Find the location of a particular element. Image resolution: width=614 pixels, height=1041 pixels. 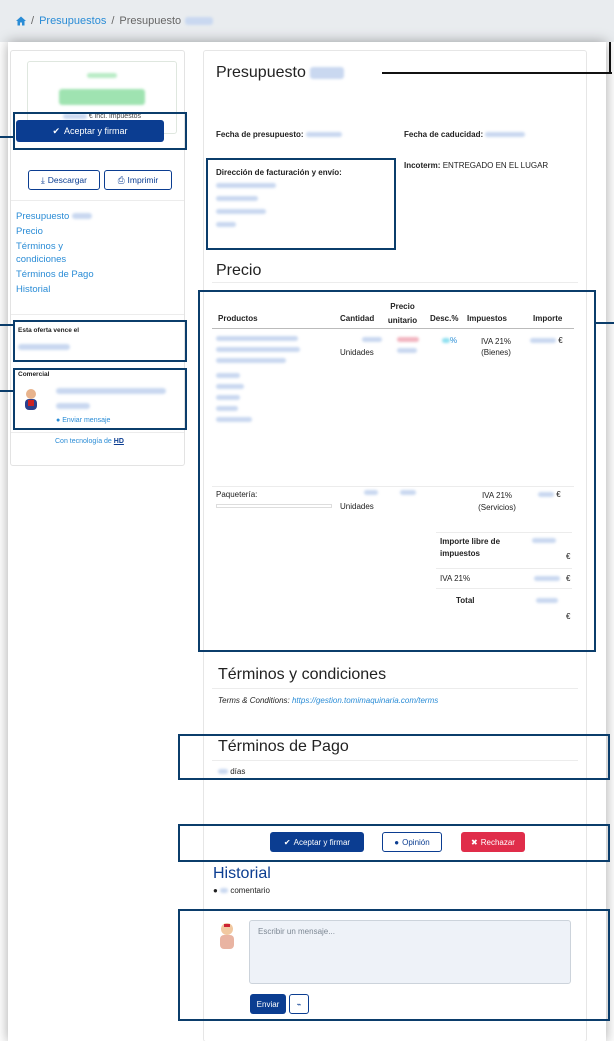

redacted-expiry-date is located at coordinates (44, 347).